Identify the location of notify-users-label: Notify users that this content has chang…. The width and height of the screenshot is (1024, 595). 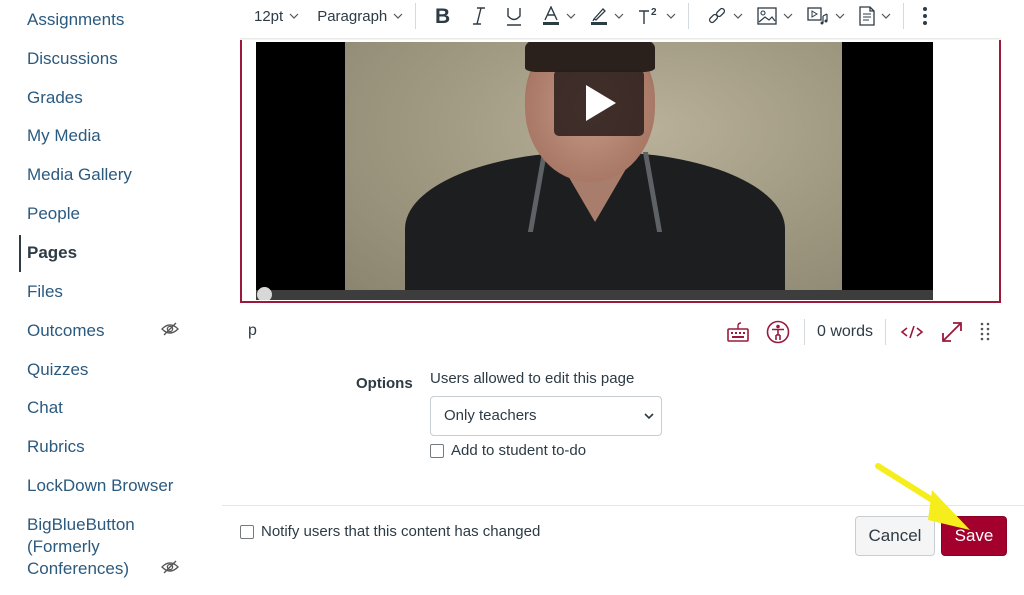
(401, 531).